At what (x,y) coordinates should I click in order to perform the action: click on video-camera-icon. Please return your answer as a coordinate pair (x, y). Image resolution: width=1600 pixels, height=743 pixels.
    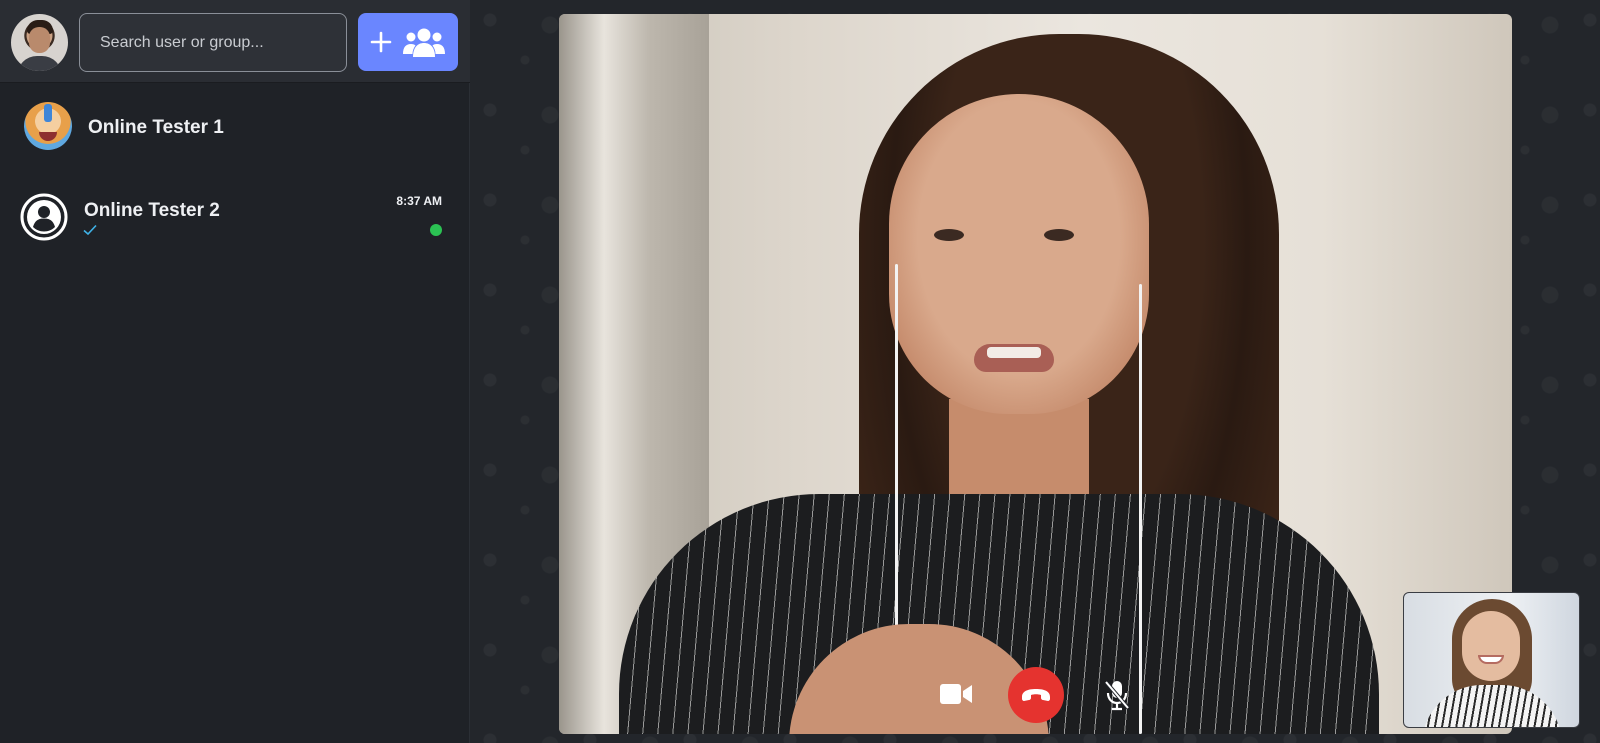
    Looking at the image, I should click on (956, 694).